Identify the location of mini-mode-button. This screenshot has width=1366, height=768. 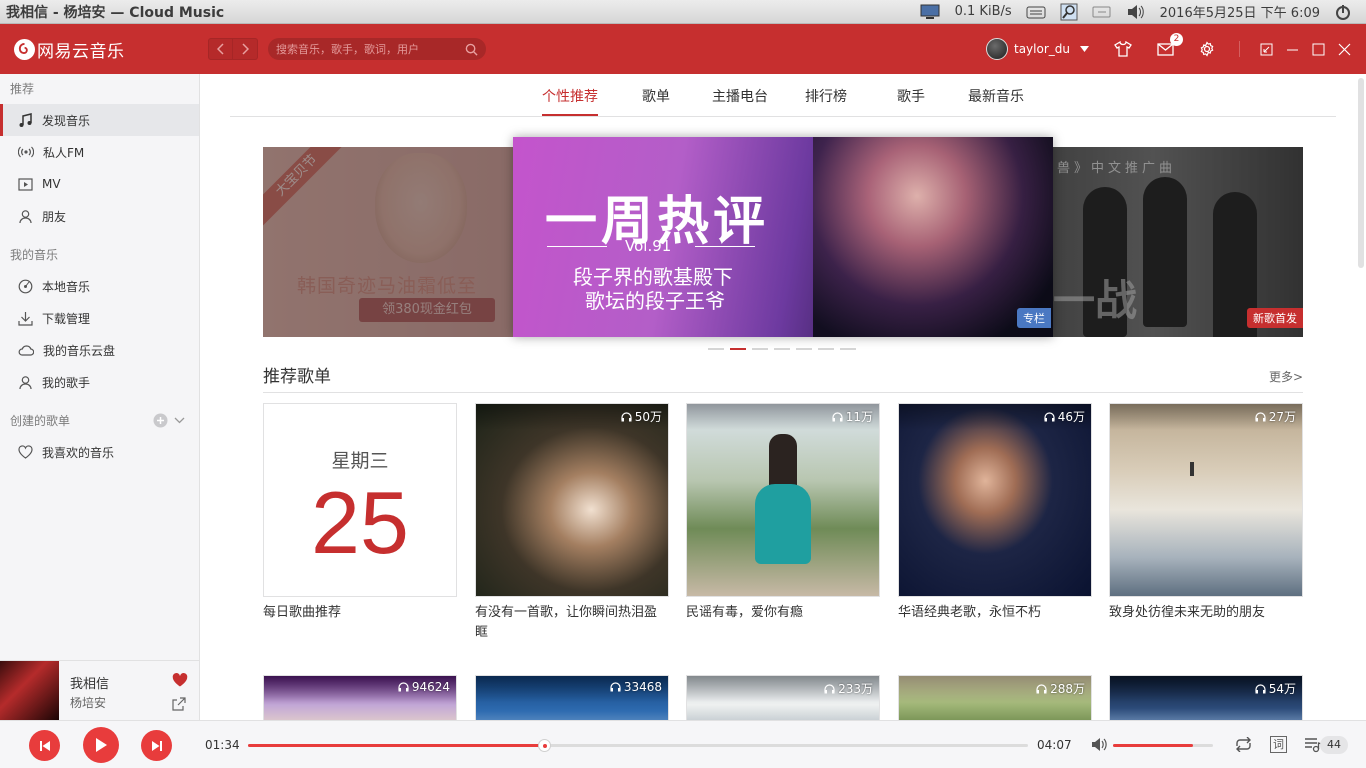
(1266, 49).